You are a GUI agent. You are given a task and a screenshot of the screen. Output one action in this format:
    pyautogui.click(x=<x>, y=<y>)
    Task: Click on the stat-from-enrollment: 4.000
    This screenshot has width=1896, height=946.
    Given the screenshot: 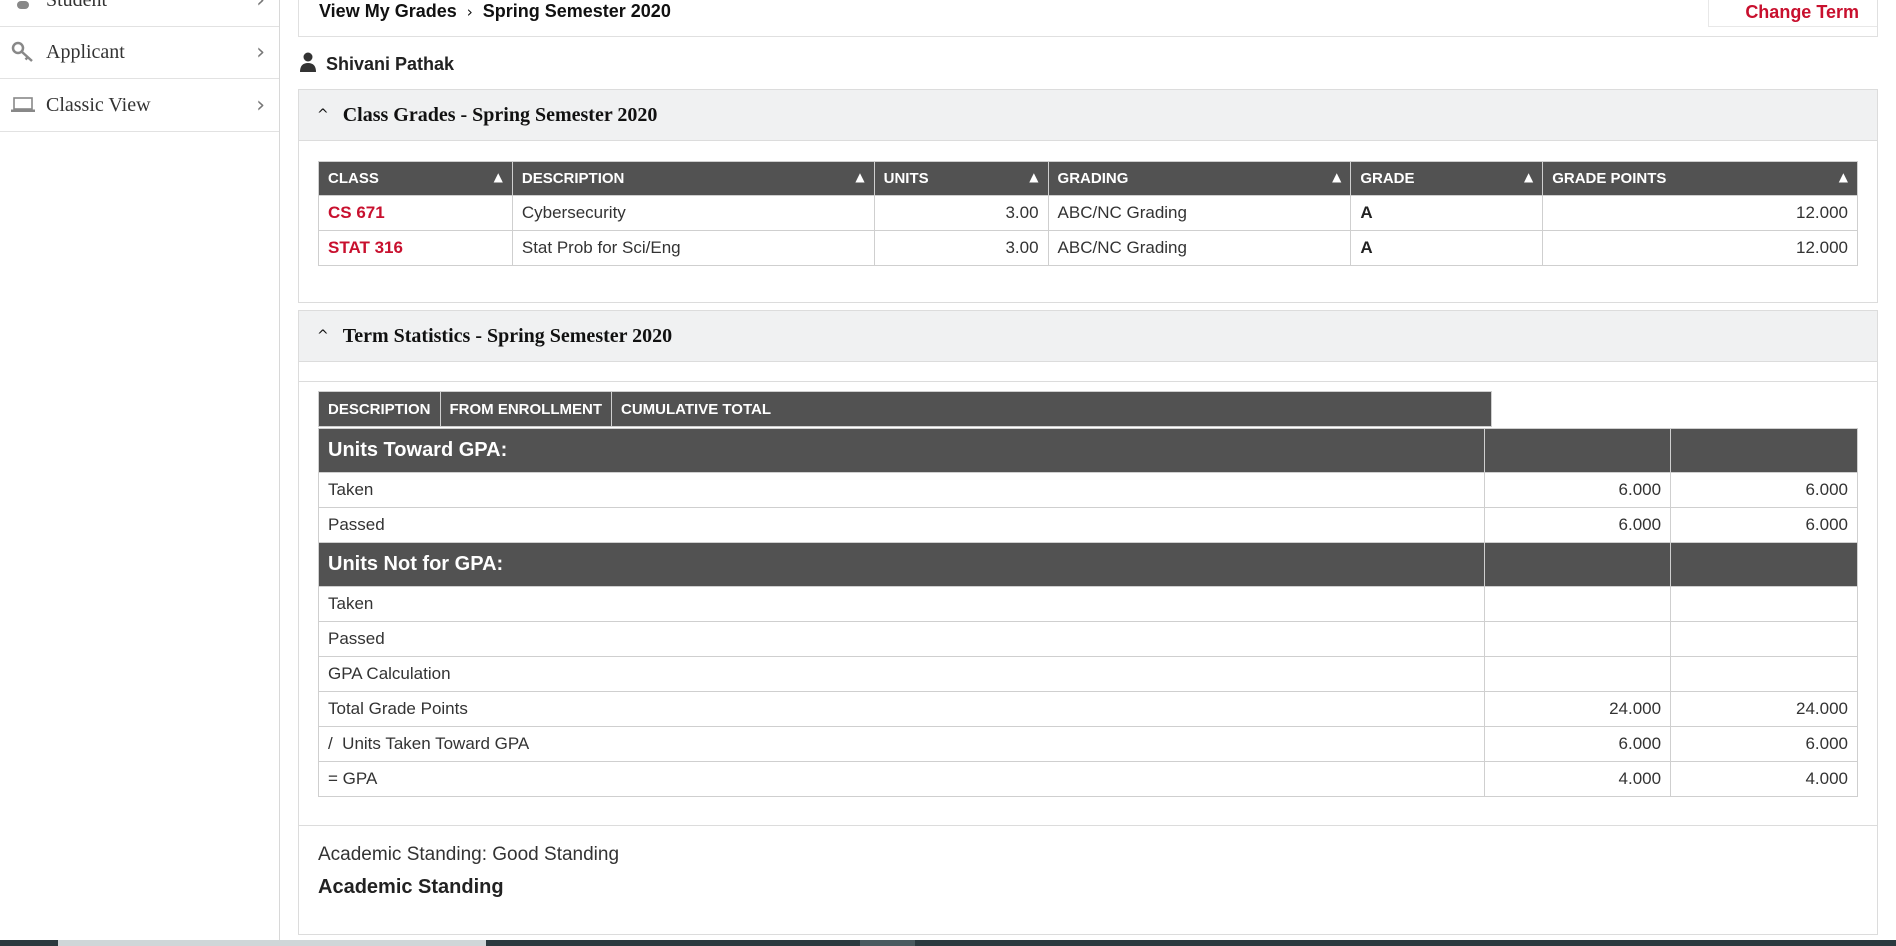 What is the action you would take?
    pyautogui.click(x=1578, y=779)
    